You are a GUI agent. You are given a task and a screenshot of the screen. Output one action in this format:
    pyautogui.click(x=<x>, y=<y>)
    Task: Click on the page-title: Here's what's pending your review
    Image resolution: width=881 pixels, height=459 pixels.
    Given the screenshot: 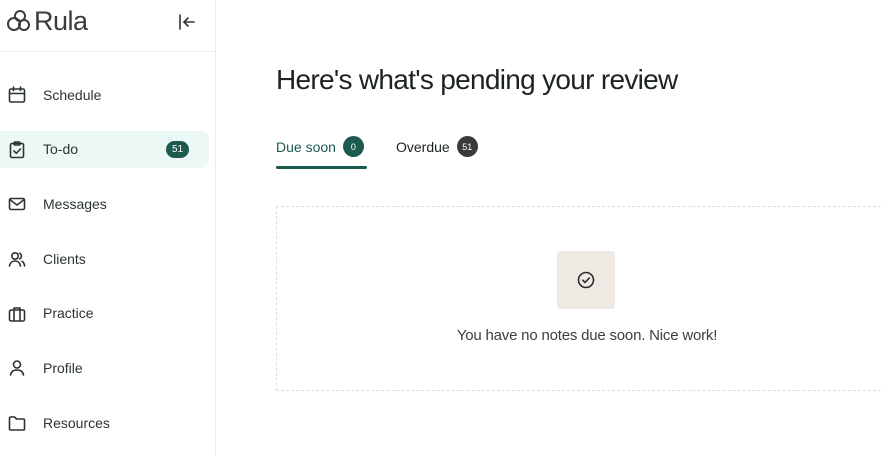 What is the action you would take?
    pyautogui.click(x=477, y=79)
    